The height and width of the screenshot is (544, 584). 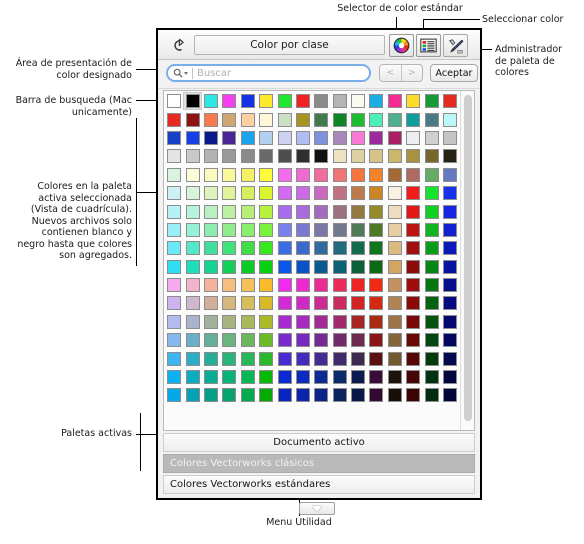 I want to click on utility-menu-button, so click(x=317, y=508).